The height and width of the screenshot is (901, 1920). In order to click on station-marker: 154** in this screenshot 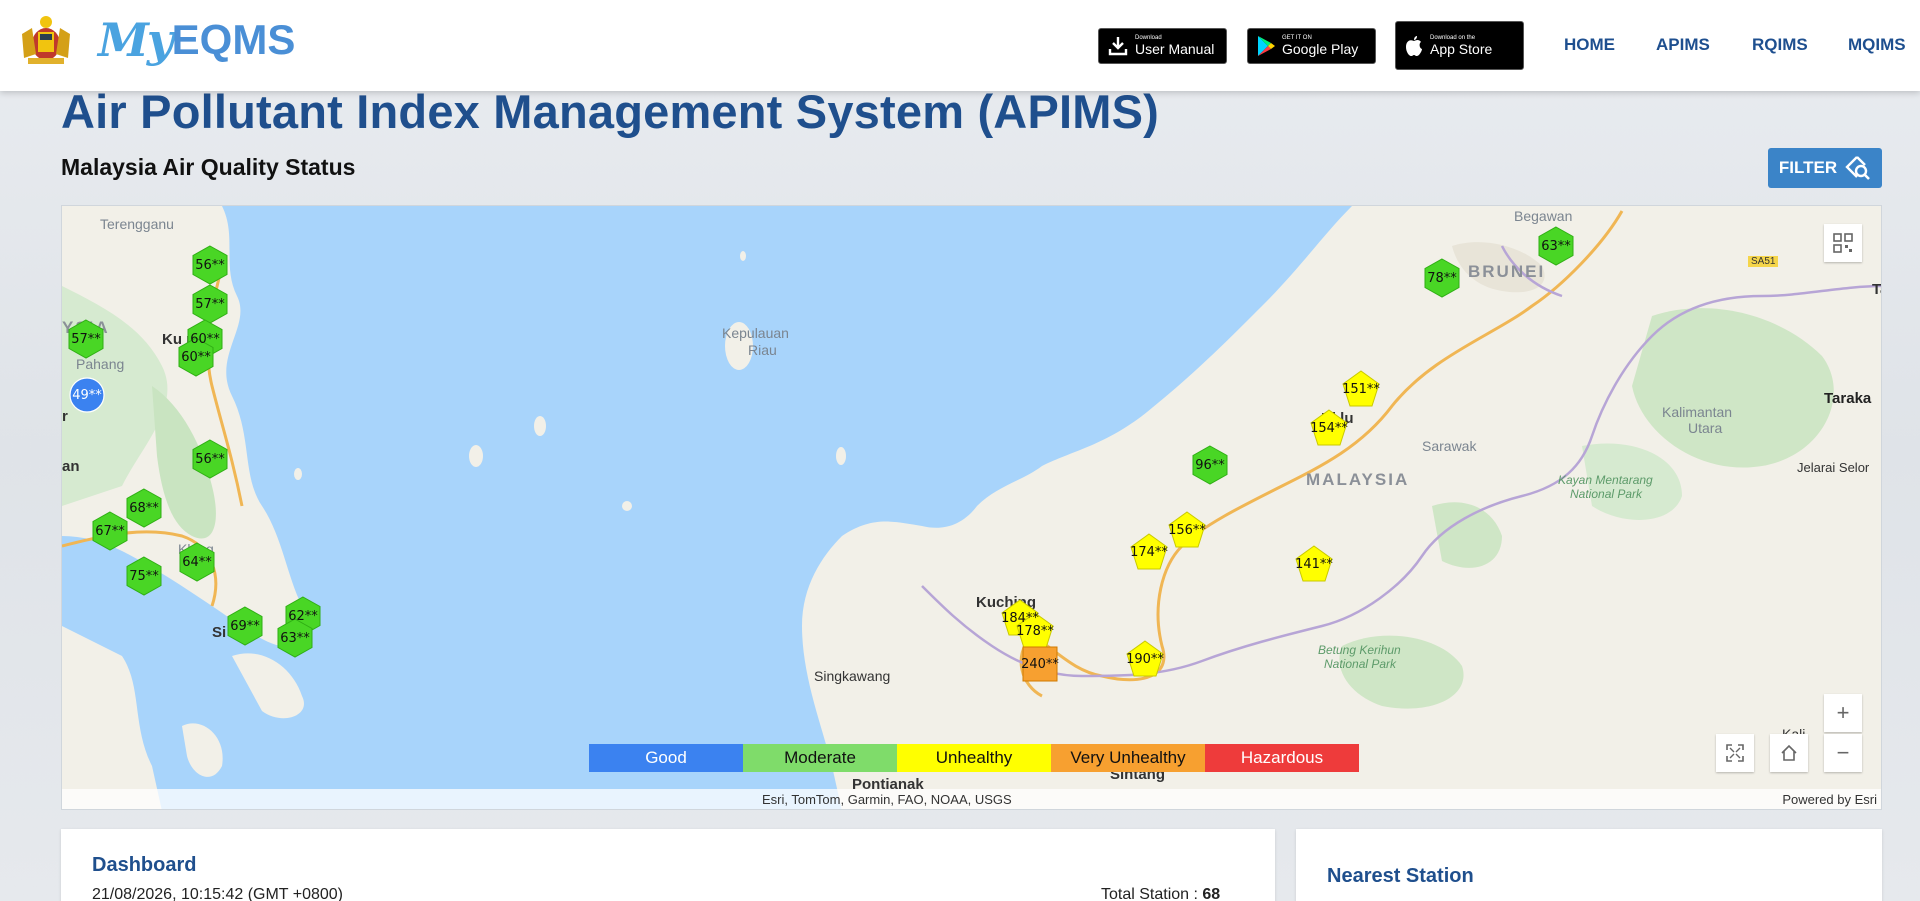, I will do `click(1329, 428)`.